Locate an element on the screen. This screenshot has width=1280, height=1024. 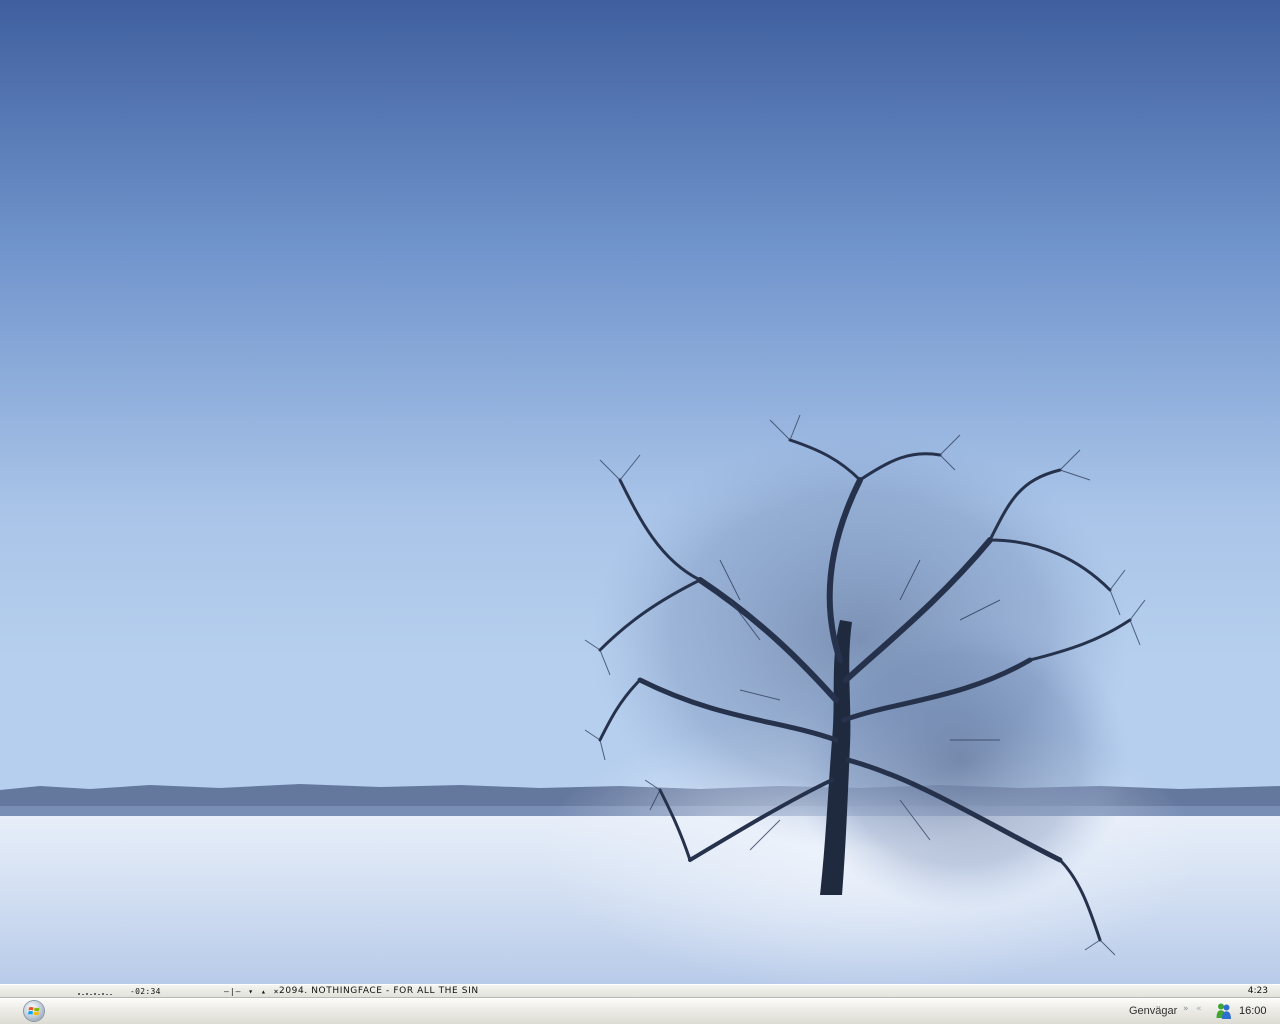
start-button is located at coordinates (34, 1011).